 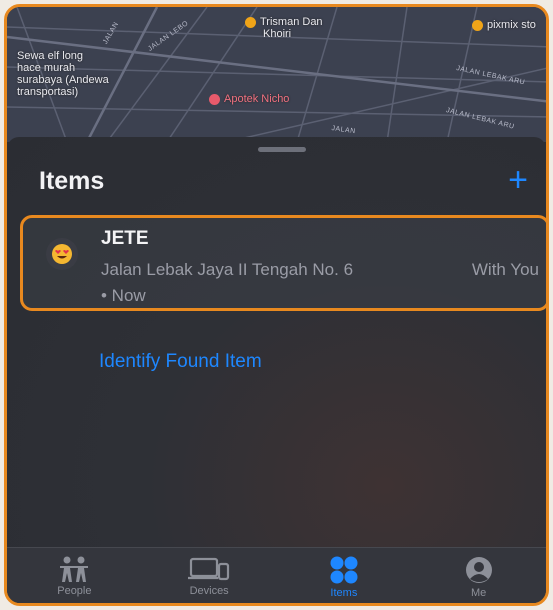 What do you see at coordinates (249, 99) in the screenshot?
I see `poi-apotek: Apotek Nicho` at bounding box center [249, 99].